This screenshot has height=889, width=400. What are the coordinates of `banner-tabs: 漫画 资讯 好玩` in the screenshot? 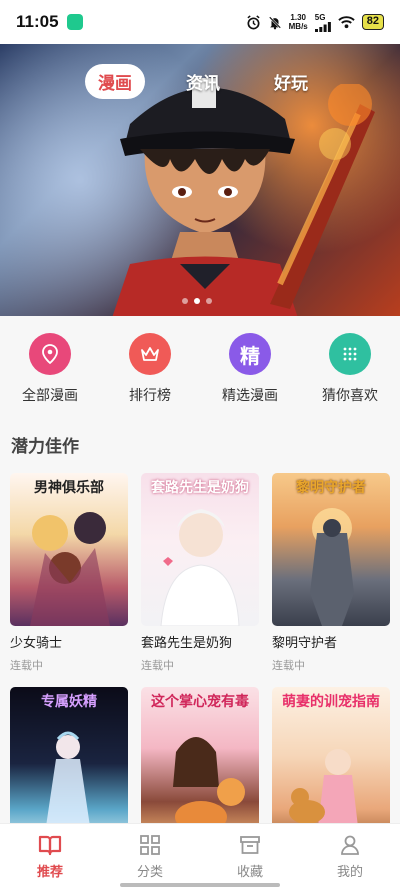 It's located at (200, 81).